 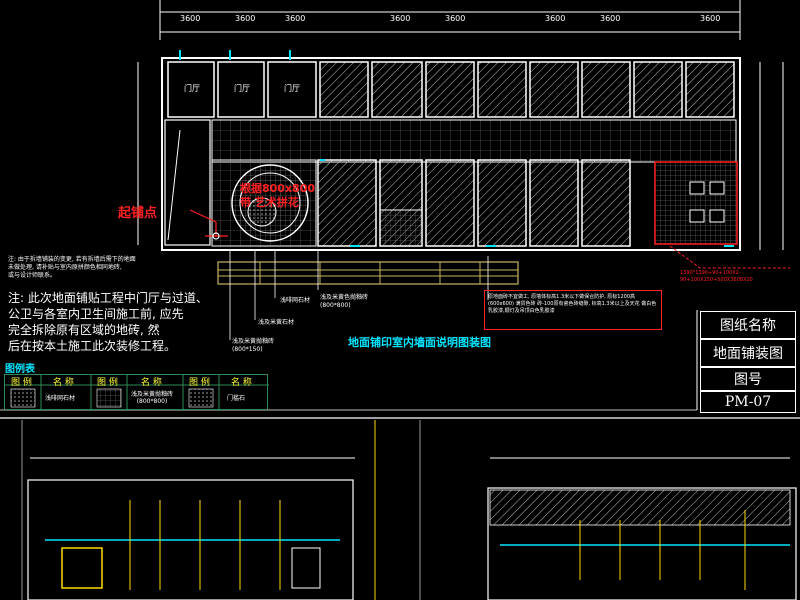 What do you see at coordinates (610, 18) in the screenshot?
I see `dim-top-7: 3600` at bounding box center [610, 18].